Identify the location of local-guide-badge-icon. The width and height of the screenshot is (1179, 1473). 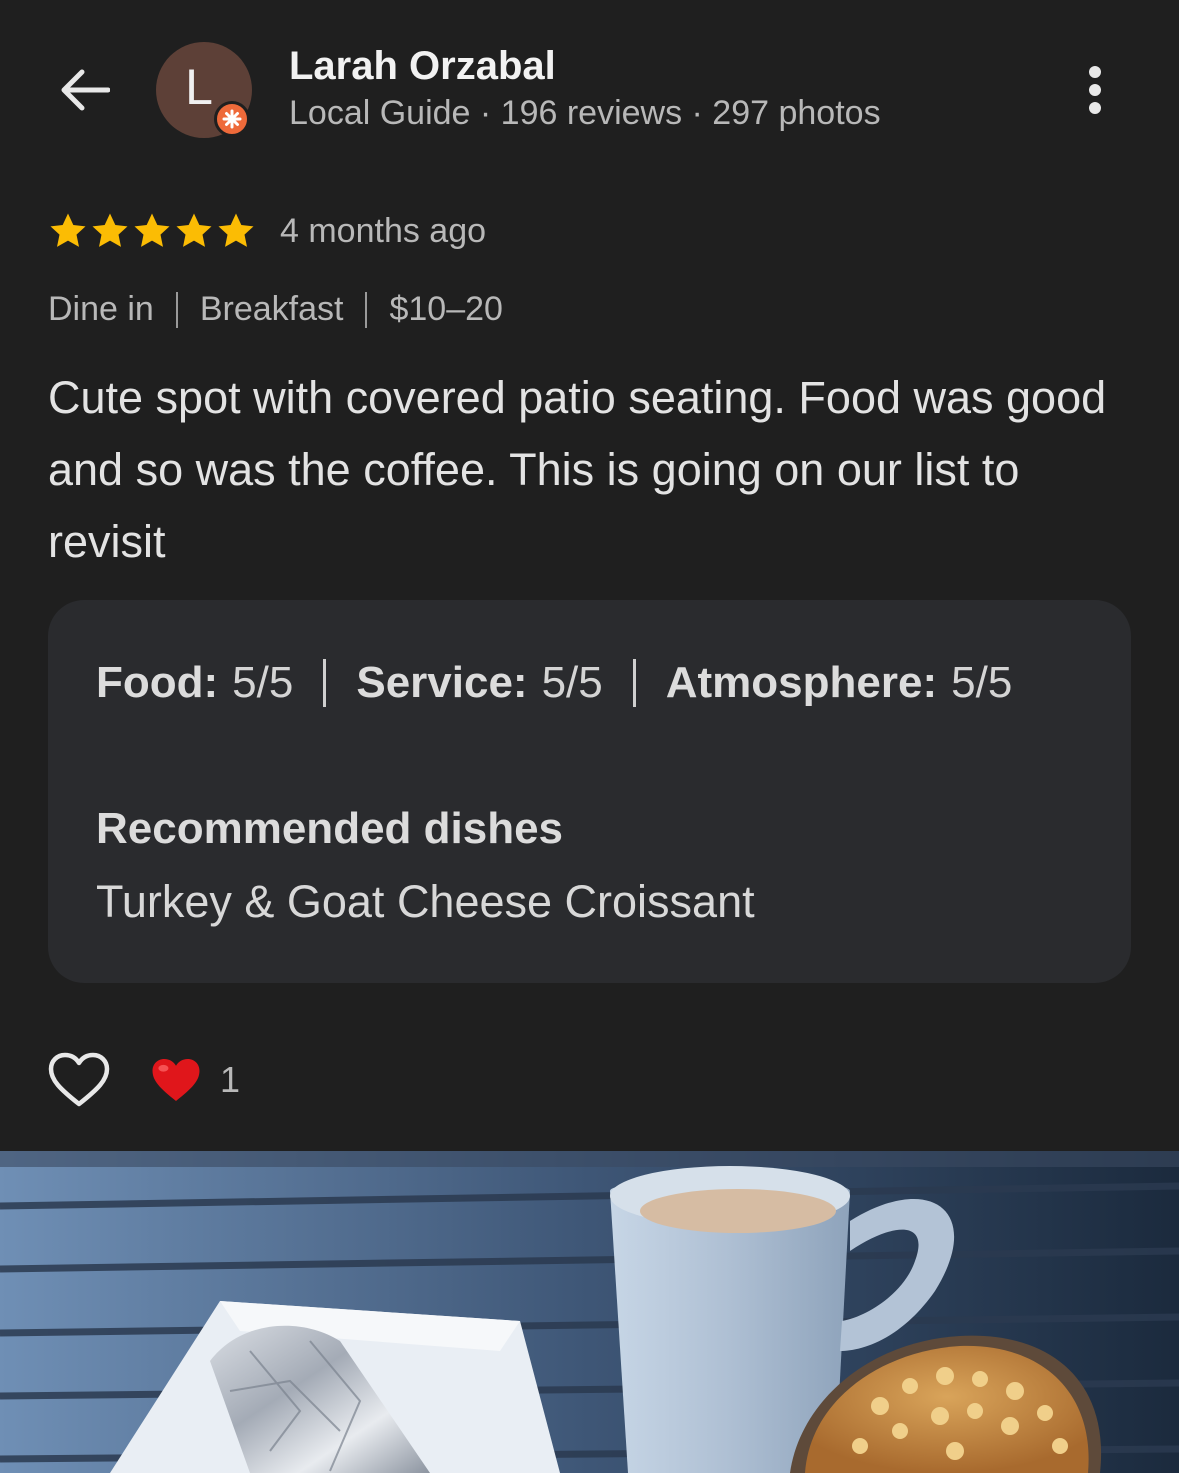
(232, 119).